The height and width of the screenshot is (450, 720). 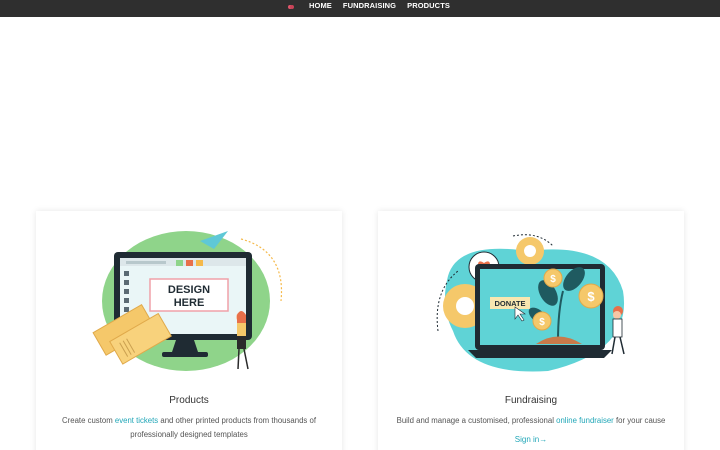 What do you see at coordinates (189, 290) in the screenshot?
I see `design-here-text-line1: DESIGN` at bounding box center [189, 290].